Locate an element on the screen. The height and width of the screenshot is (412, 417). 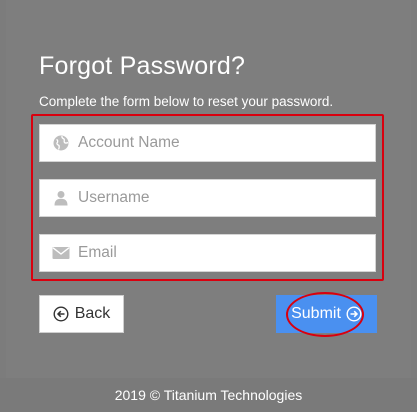
back-button-label: Back is located at coordinates (92, 313).